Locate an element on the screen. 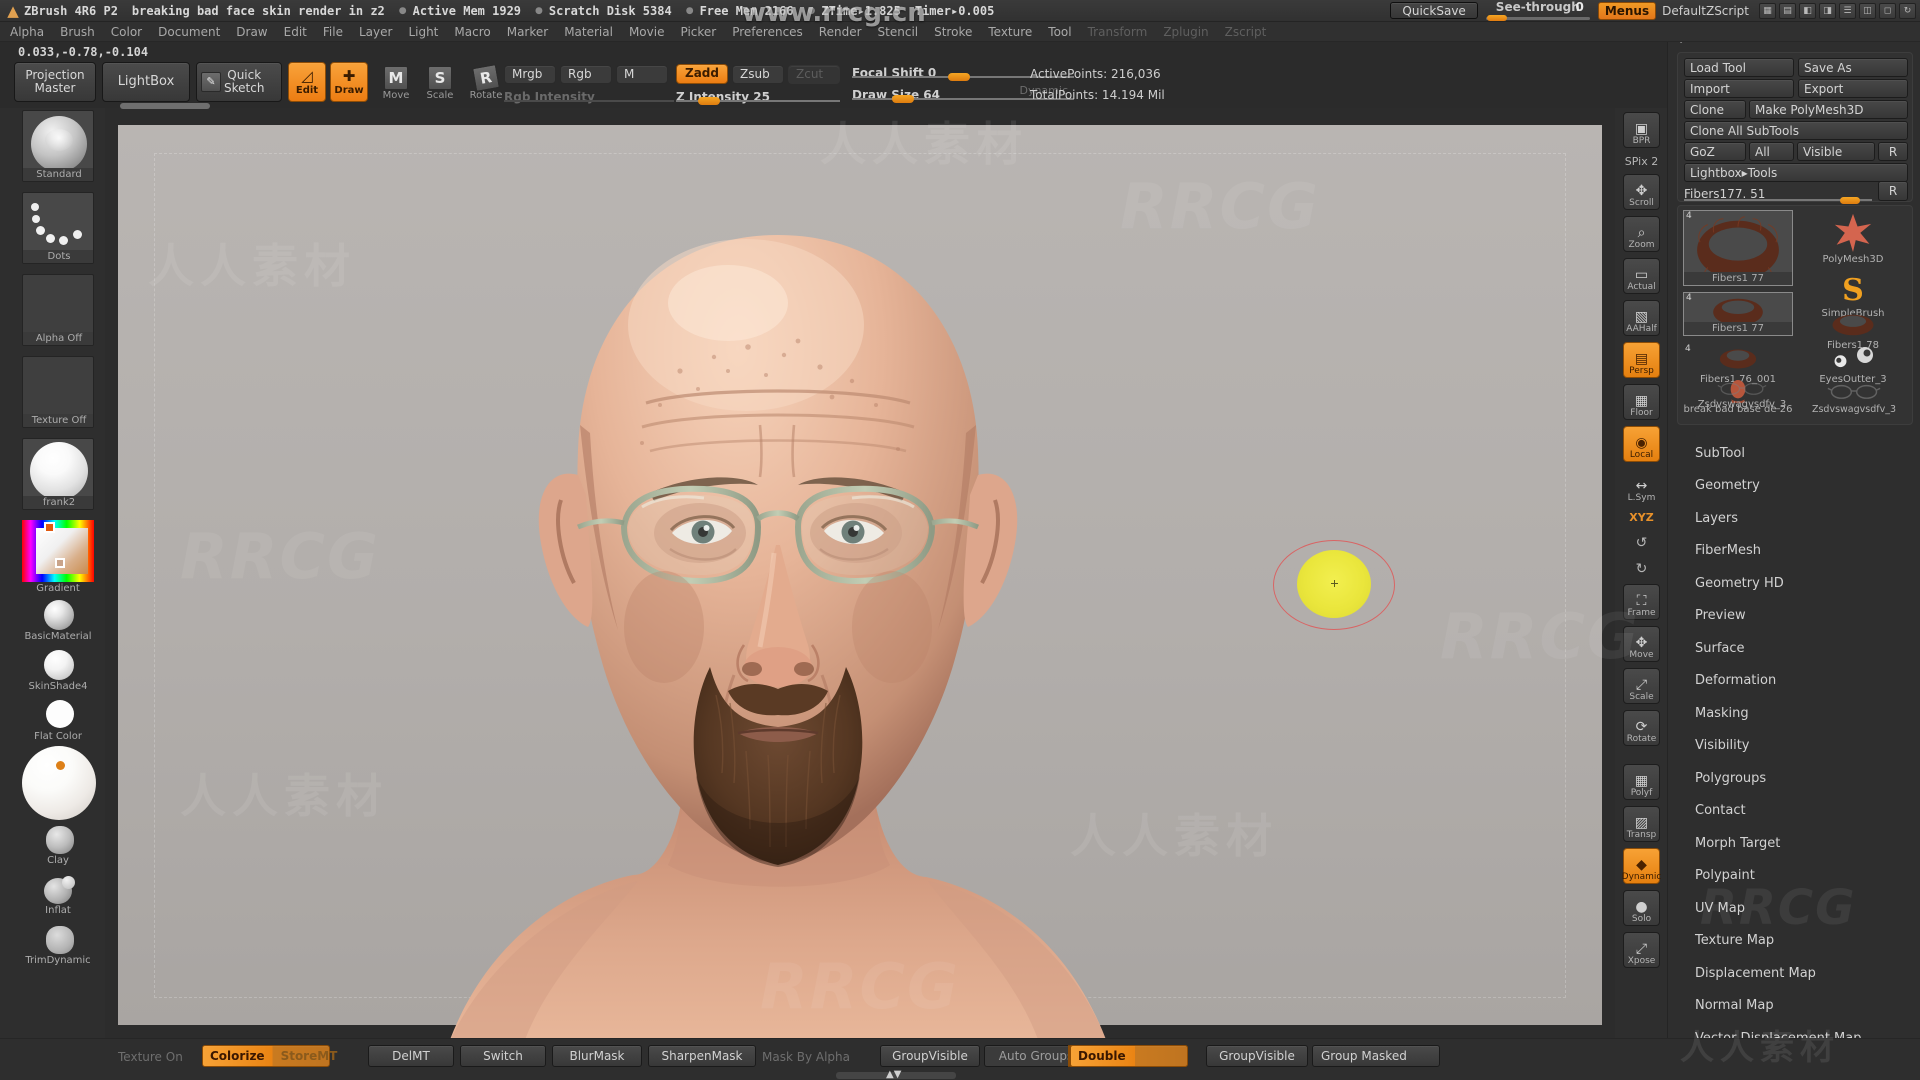 This screenshot has width=1920, height=1080. switch-button: Switch is located at coordinates (503, 1056).